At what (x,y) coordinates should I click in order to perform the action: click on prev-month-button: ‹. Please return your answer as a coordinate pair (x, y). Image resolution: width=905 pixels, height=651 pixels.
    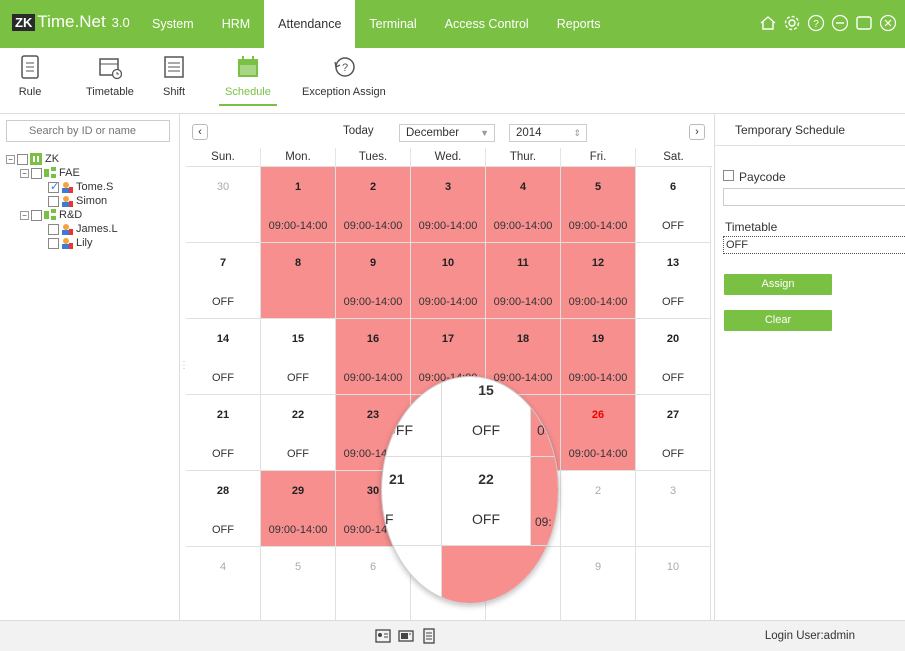
    Looking at the image, I should click on (200, 132).